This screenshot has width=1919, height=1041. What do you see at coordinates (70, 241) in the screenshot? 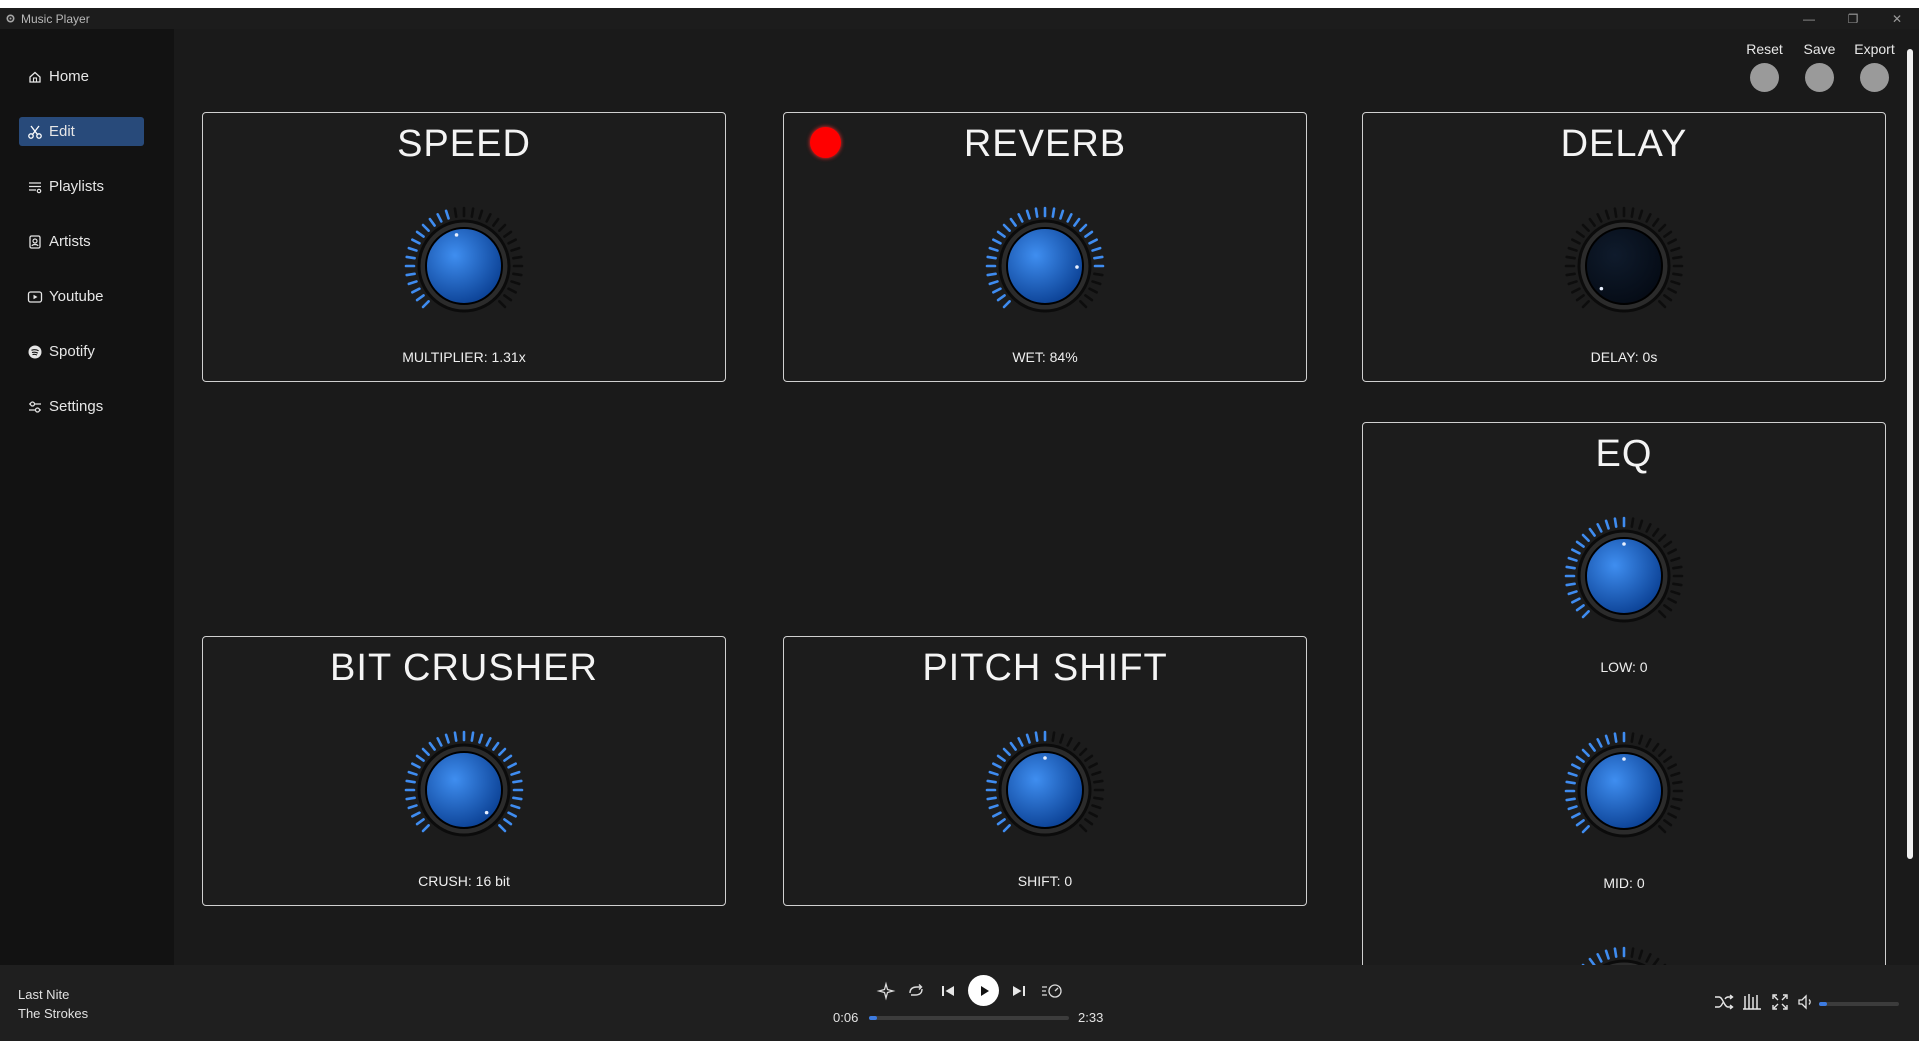
I see `sidebar-item-label: Artists` at bounding box center [70, 241].